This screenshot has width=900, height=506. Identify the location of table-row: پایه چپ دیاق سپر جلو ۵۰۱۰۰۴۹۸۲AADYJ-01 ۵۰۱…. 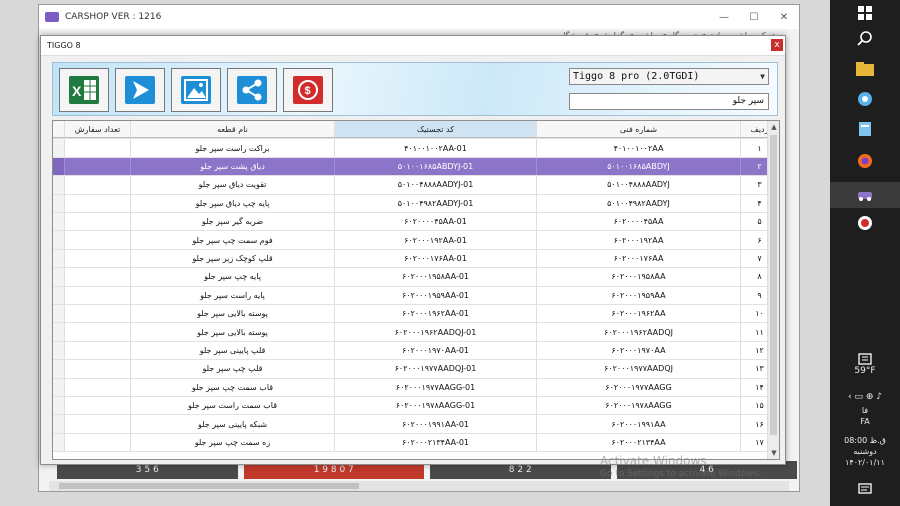
(416, 203).